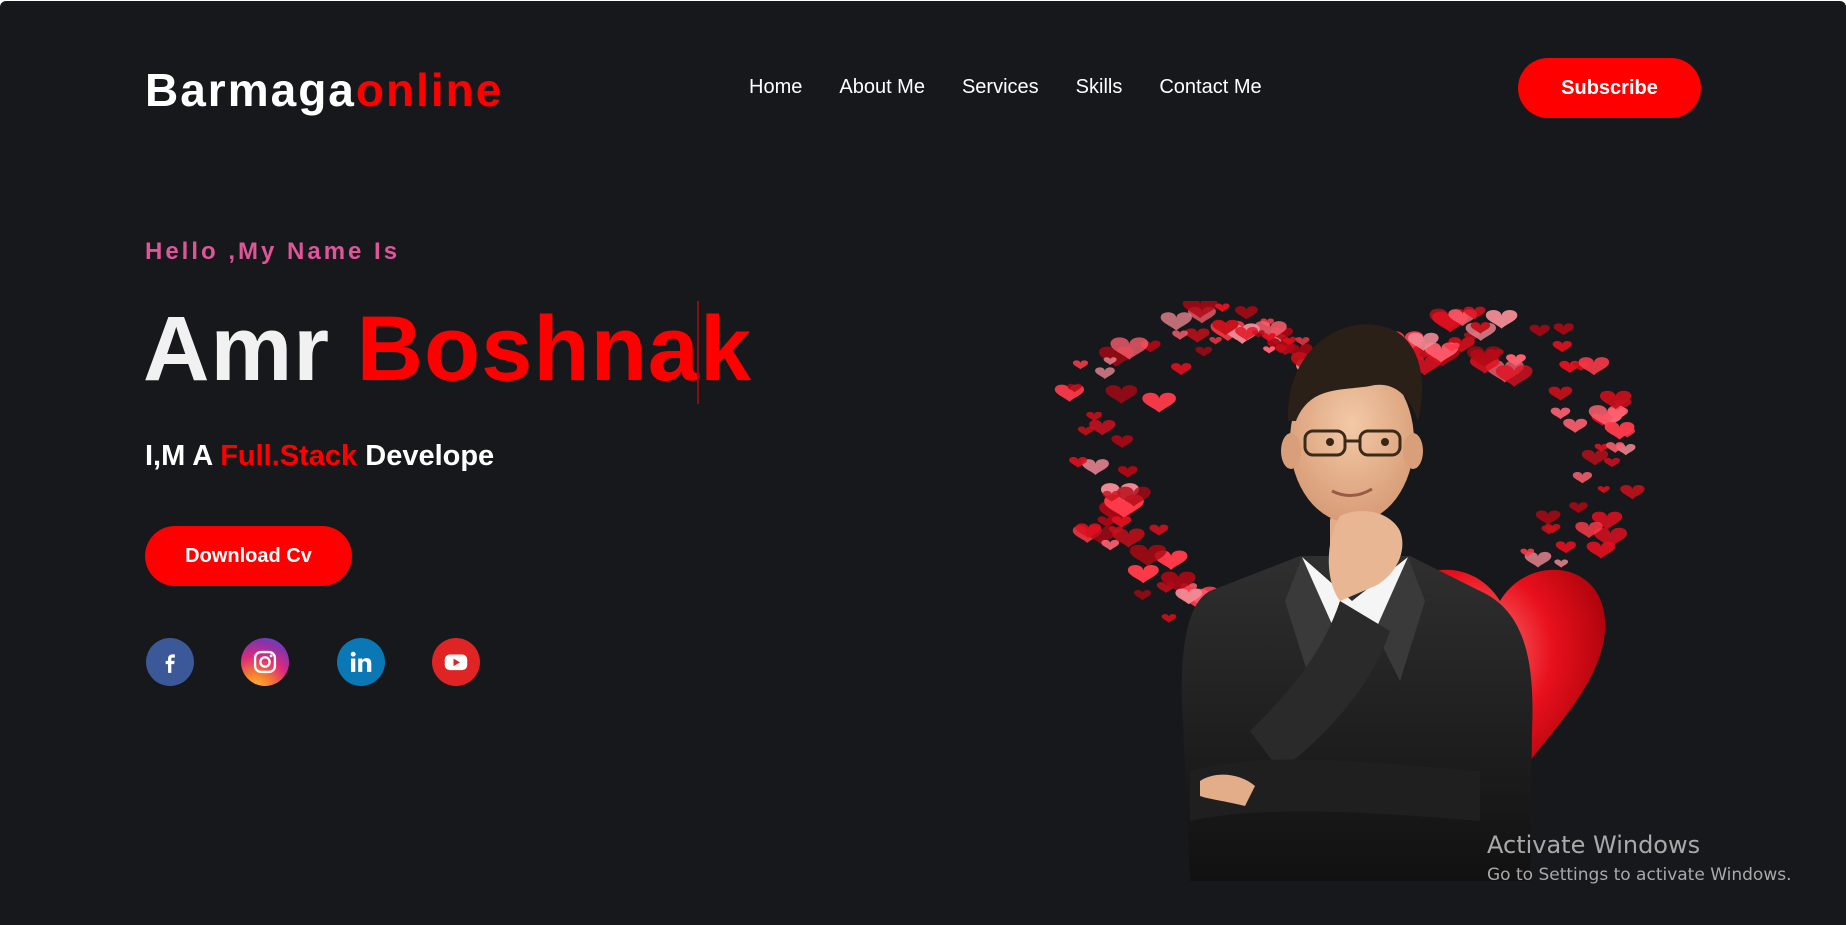  Describe the element at coordinates (1594, 845) in the screenshot. I see `watermark-title: Activate Windows` at that location.